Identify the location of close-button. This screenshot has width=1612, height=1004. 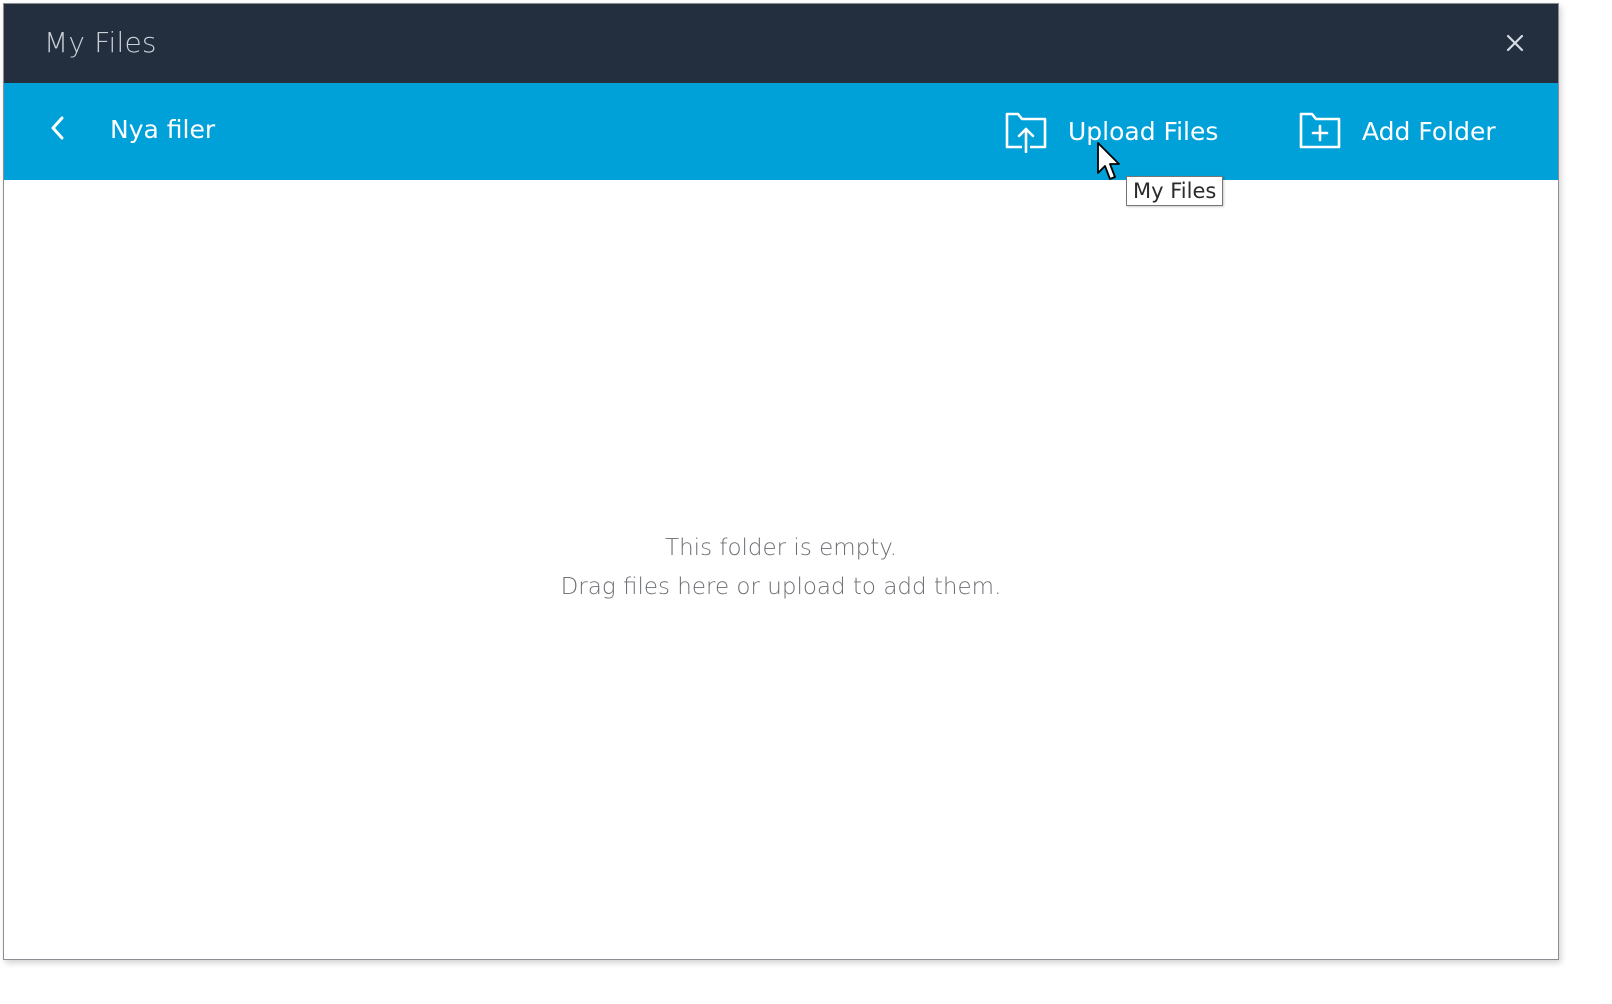
(1515, 43).